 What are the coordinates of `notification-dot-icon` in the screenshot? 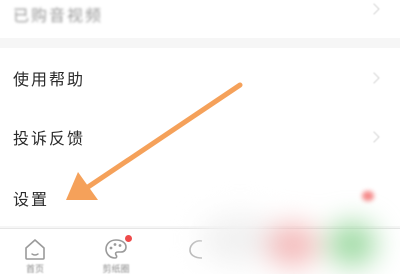 It's located at (368, 196).